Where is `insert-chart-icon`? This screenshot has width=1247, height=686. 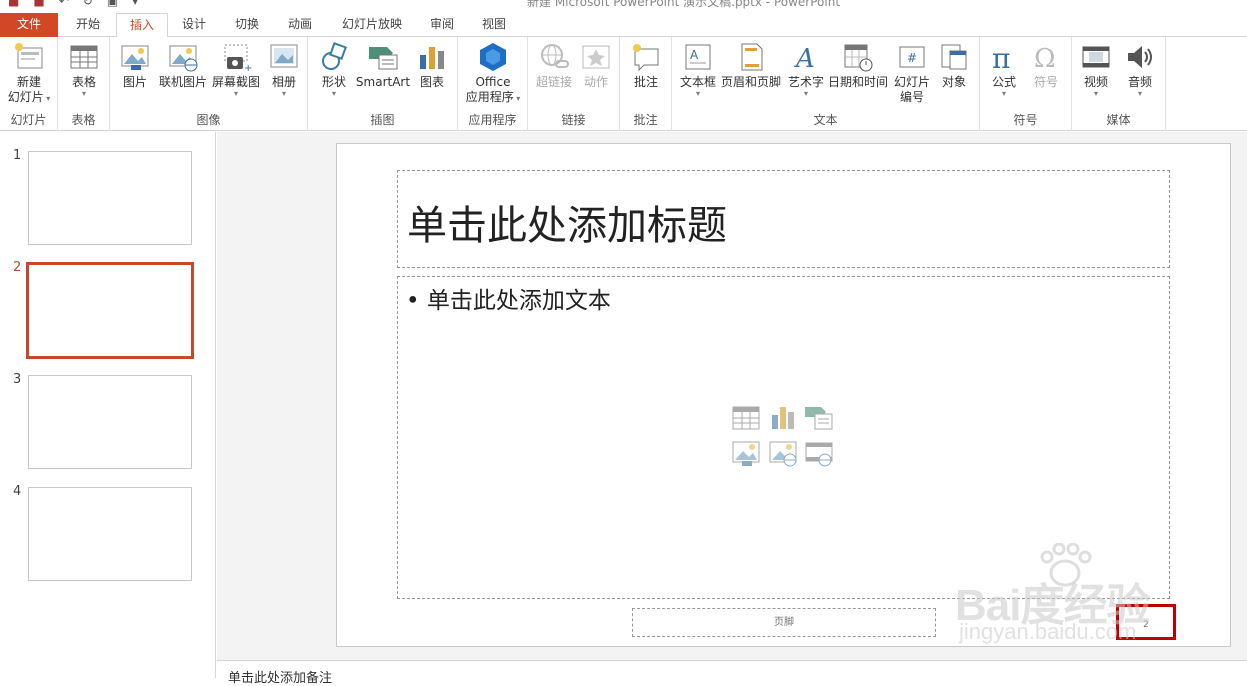
insert-chart-icon is located at coordinates (783, 418).